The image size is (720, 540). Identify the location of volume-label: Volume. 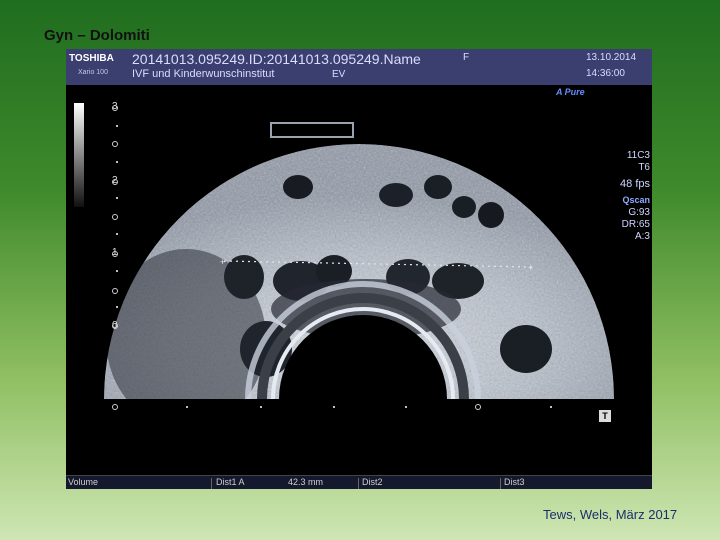
(83, 482).